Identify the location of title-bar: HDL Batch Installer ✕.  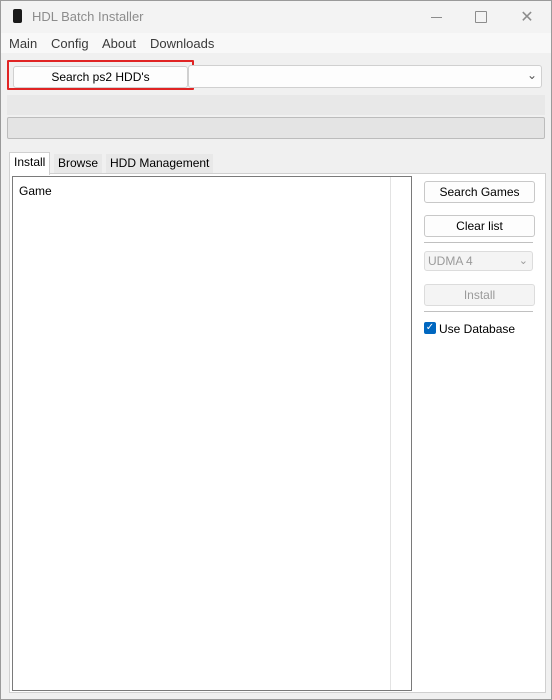
(276, 17).